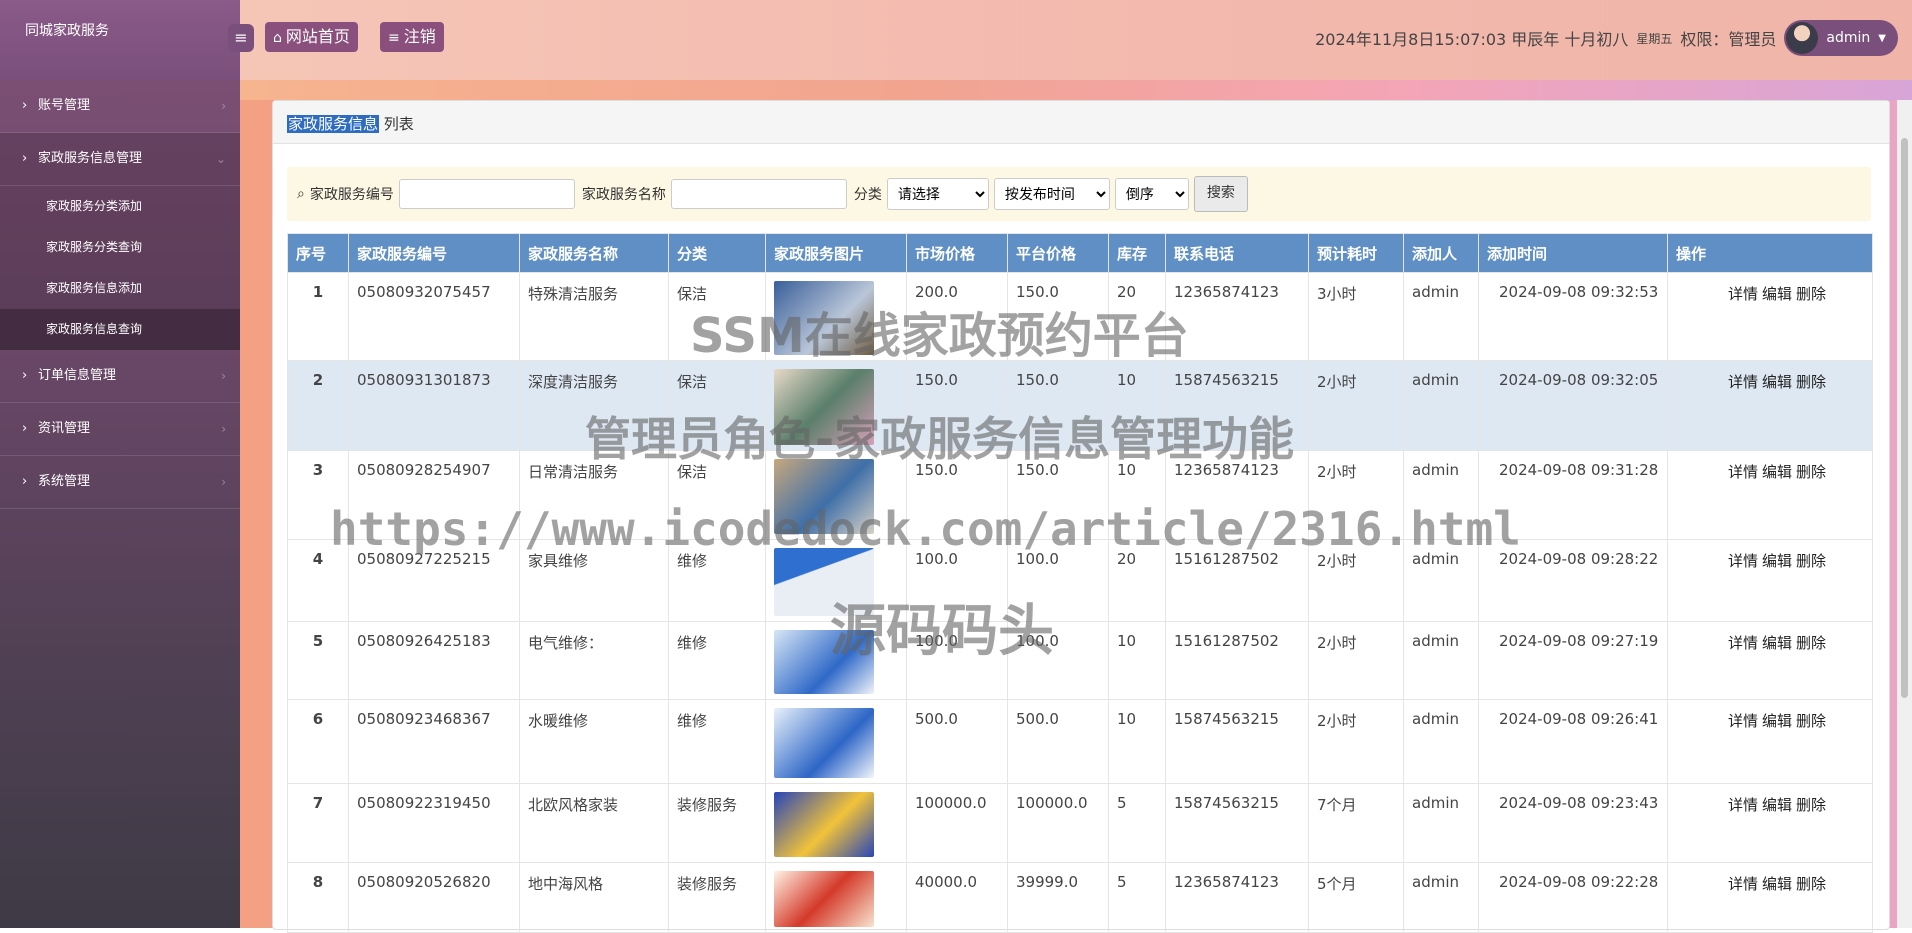 The width and height of the screenshot is (1912, 933). What do you see at coordinates (758, 194) in the screenshot?
I see `service-name-input` at bounding box center [758, 194].